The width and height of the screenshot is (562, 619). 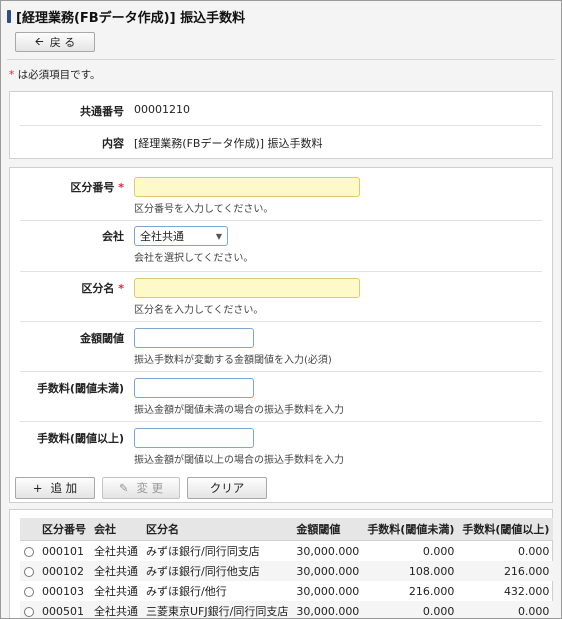 I want to click on page-title: [経理業務(FBデータ作成)] 振込手数料, so click(x=131, y=18).